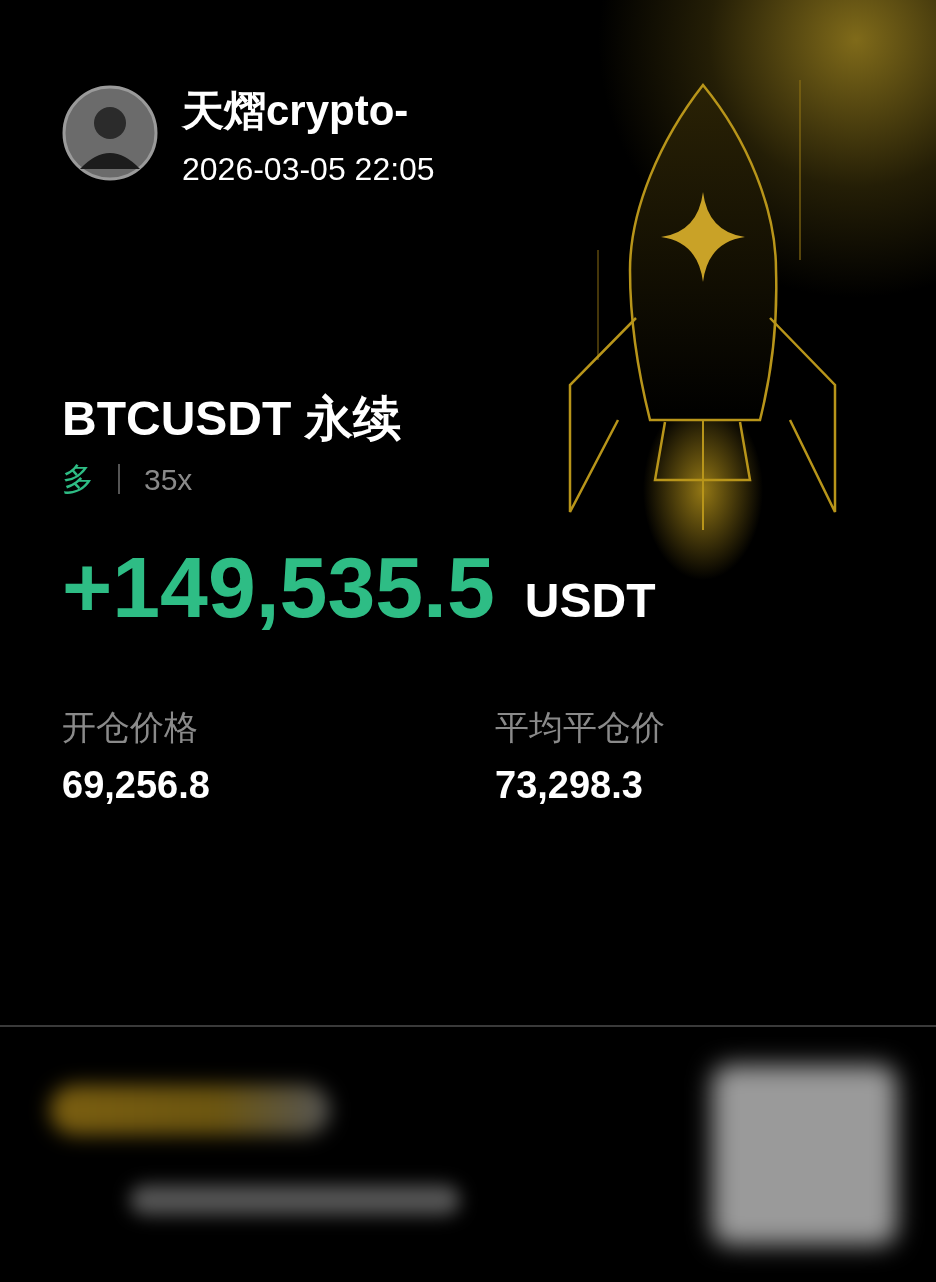 The height and width of the screenshot is (1282, 936). Describe the element at coordinates (130, 727) in the screenshot. I see `stat-label: 开仓价格` at that location.